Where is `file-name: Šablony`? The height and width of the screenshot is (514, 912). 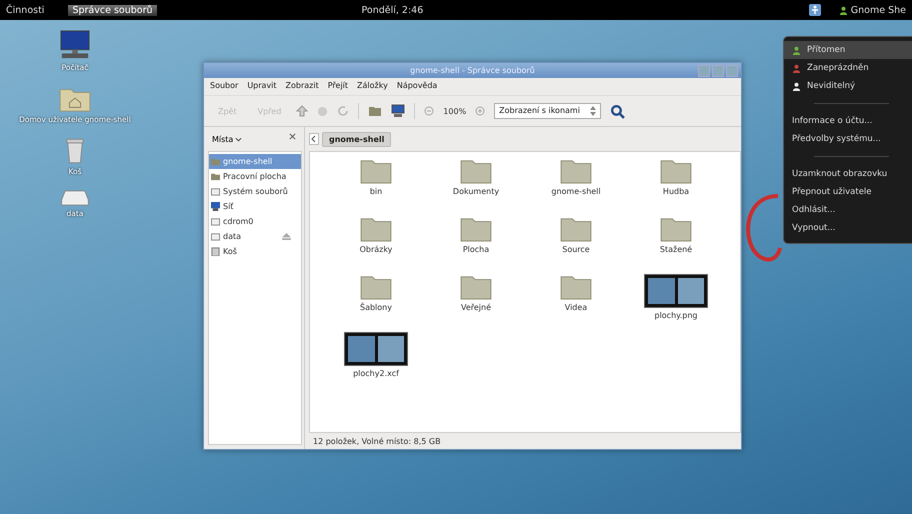 file-name: Šablony is located at coordinates (376, 307).